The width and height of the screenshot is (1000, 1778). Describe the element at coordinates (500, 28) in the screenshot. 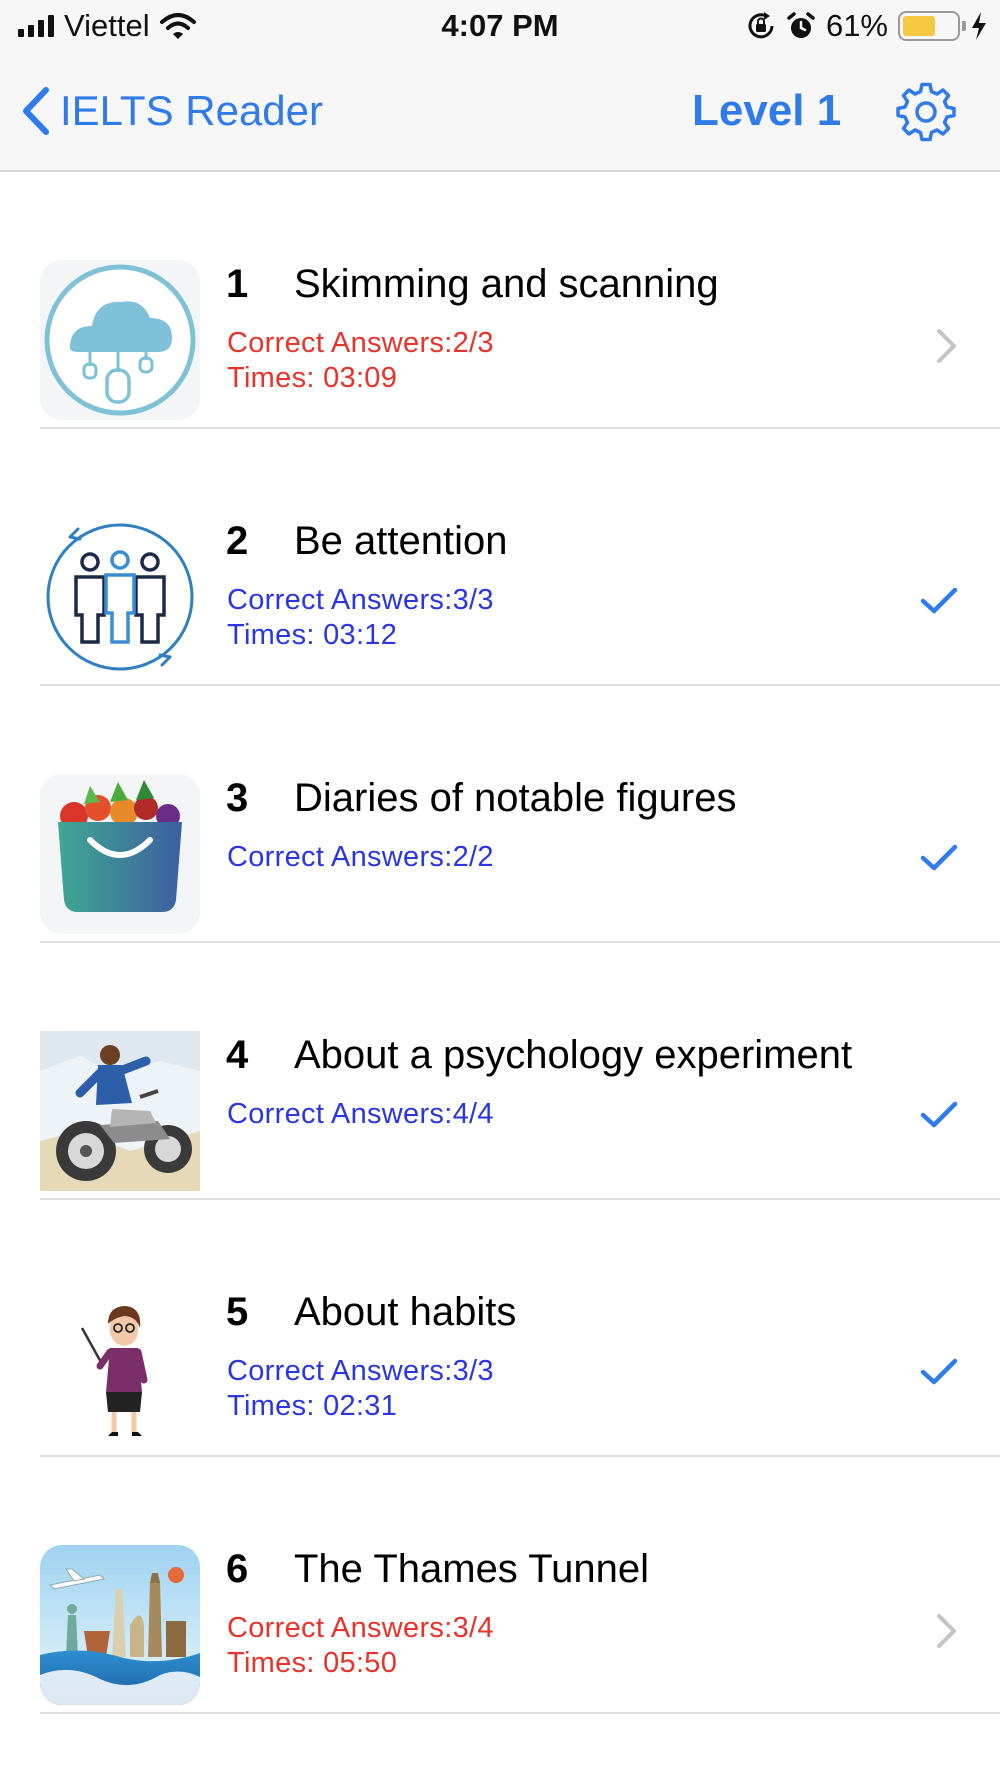

I see `status-bar: Viettel 4:07 PM 61%` at that location.